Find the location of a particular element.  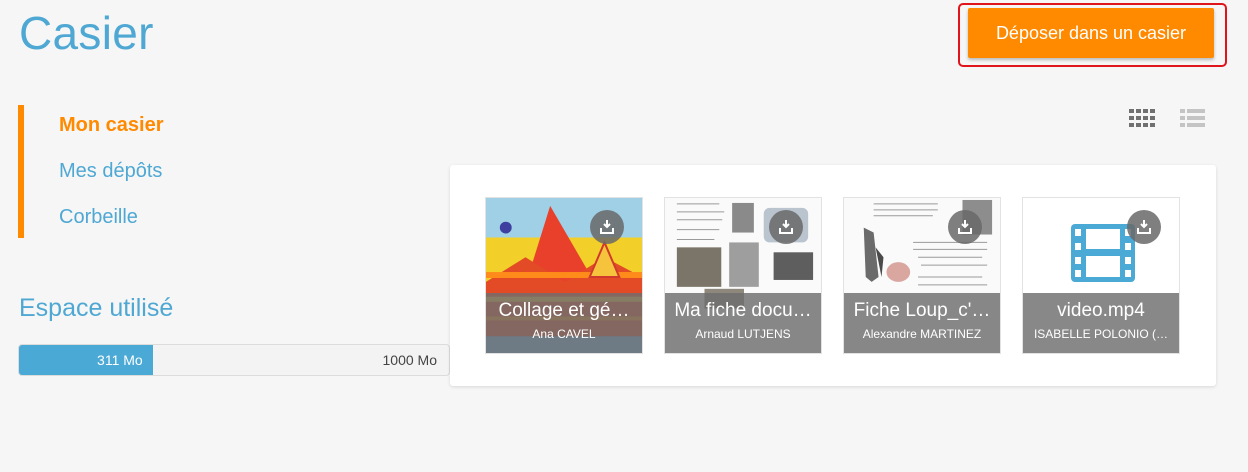

file-card: Fiche Loup_c'… Alexandre MARTINEZ is located at coordinates (922, 275).